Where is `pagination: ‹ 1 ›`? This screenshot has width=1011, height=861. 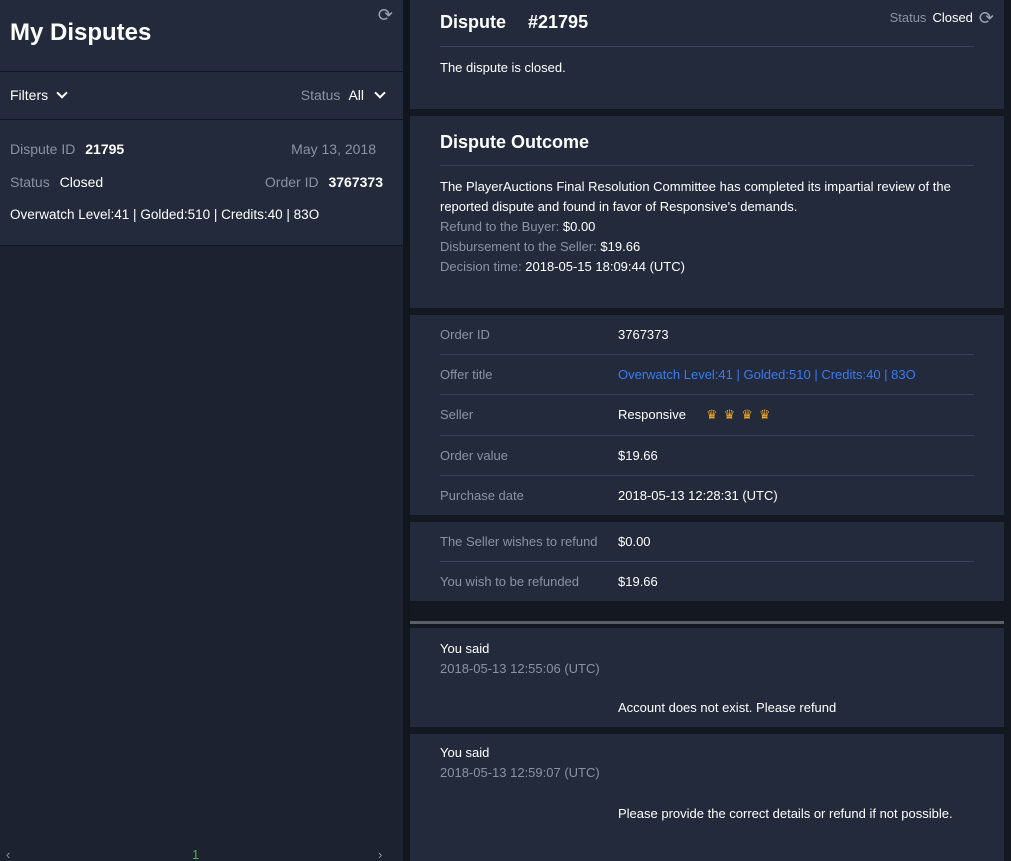
pagination: ‹ 1 › is located at coordinates (201, 854).